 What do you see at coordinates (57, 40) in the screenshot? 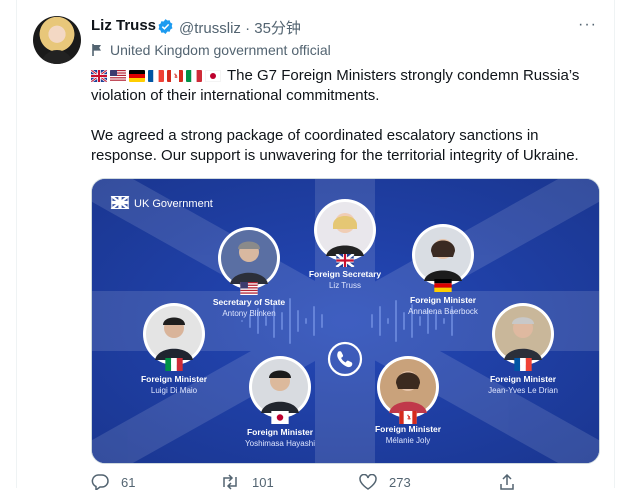
I see `avatar` at bounding box center [57, 40].